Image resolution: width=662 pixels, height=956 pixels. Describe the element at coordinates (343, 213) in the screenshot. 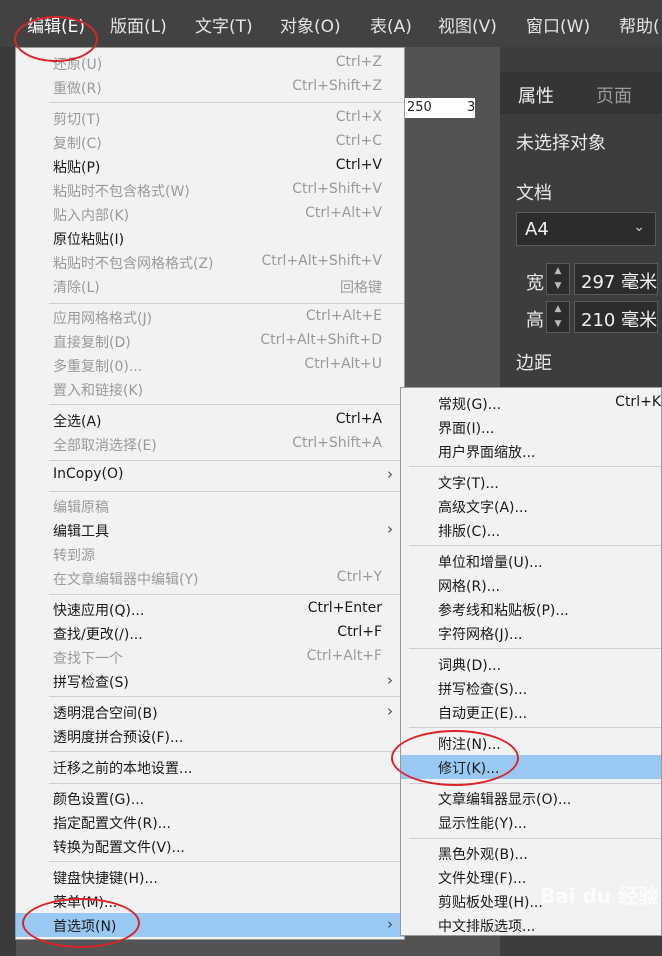

I see `menu-item-shortcut: Ctrl+Alt+V` at that location.